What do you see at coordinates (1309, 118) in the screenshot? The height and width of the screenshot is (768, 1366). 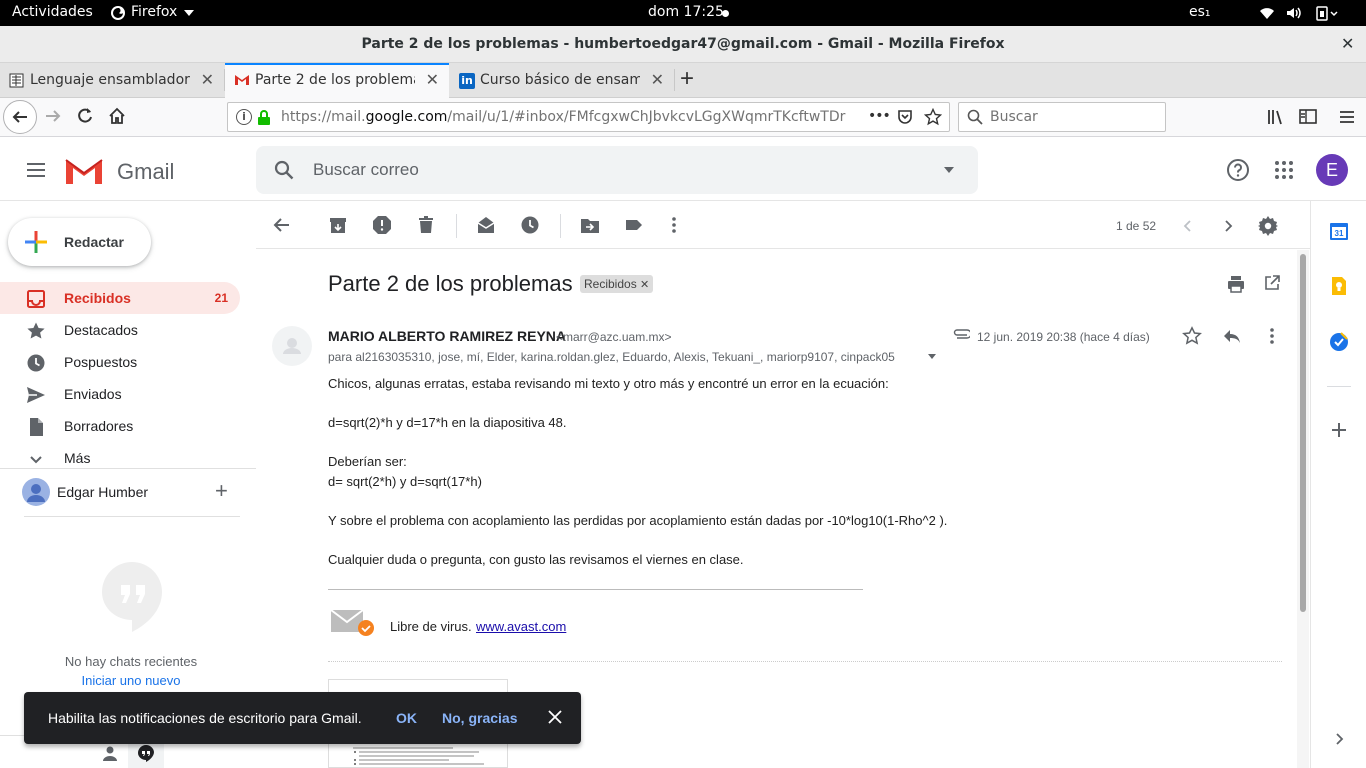 I see `sidebar-toggle-icon` at bounding box center [1309, 118].